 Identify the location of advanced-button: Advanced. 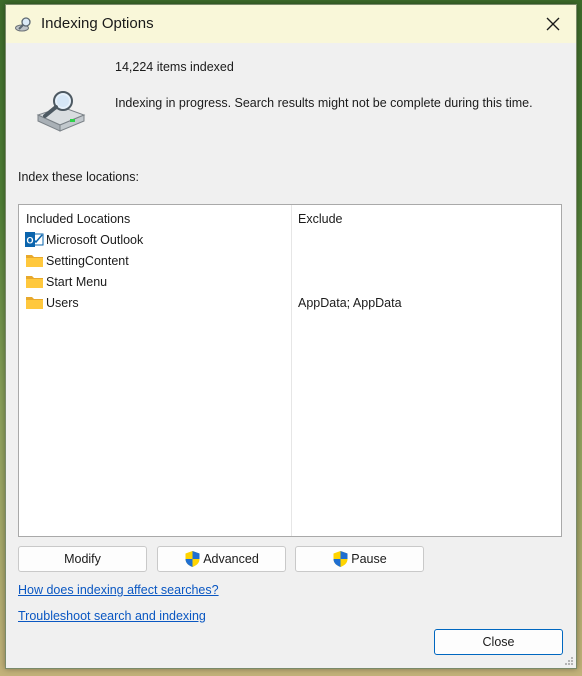
(221, 559).